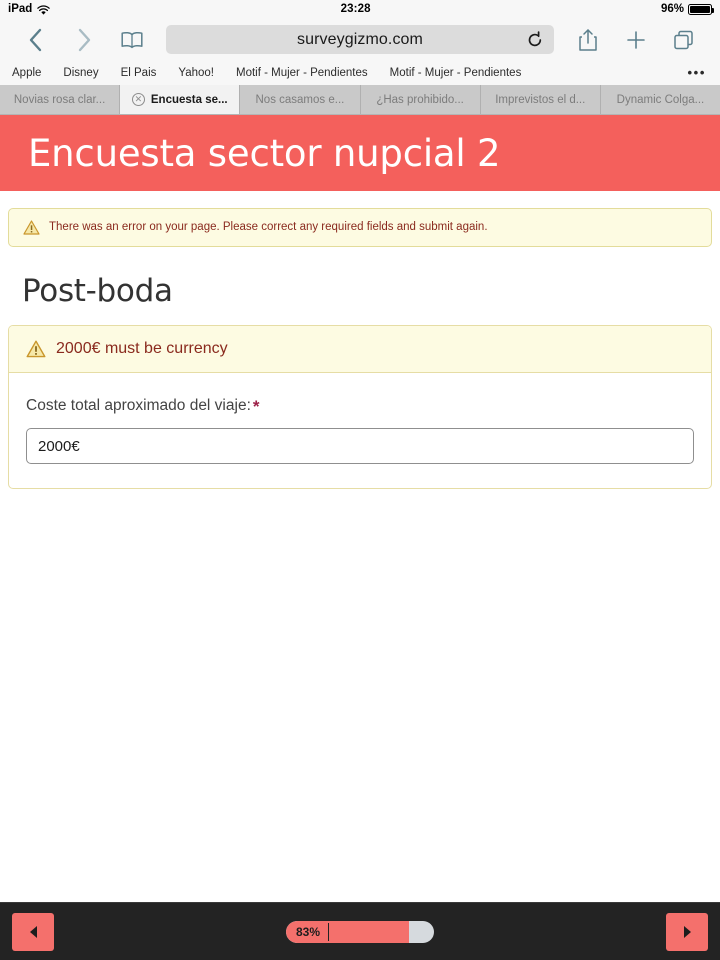 The height and width of the screenshot is (960, 720). I want to click on survey-progress-bar: 83%, so click(360, 931).